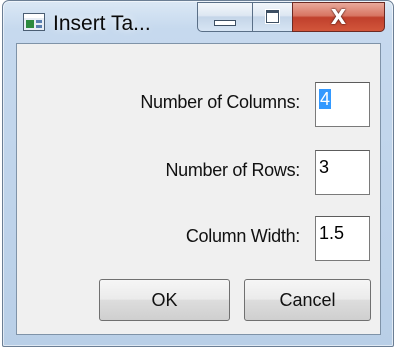  What do you see at coordinates (164, 300) in the screenshot?
I see `ok-button: OK` at bounding box center [164, 300].